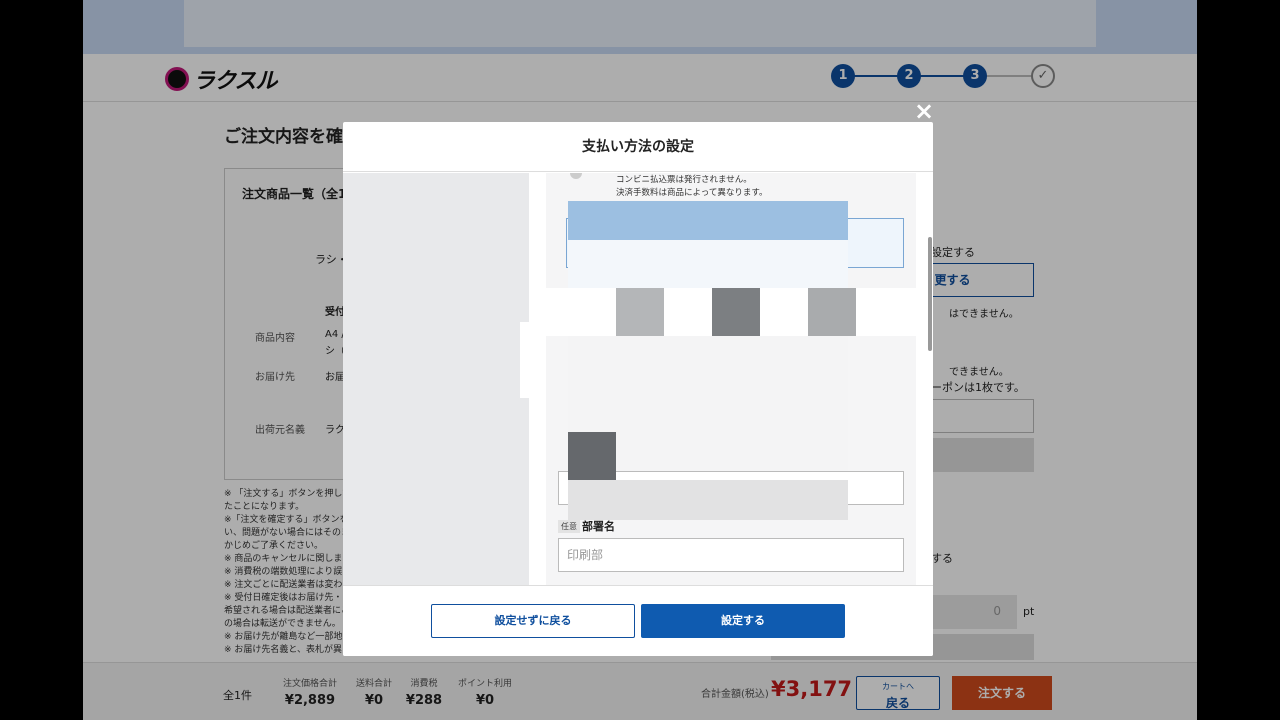 The height and width of the screenshot is (720, 1280). I want to click on payment-note-1: コンビニ払込票は発行されません。, so click(684, 180).